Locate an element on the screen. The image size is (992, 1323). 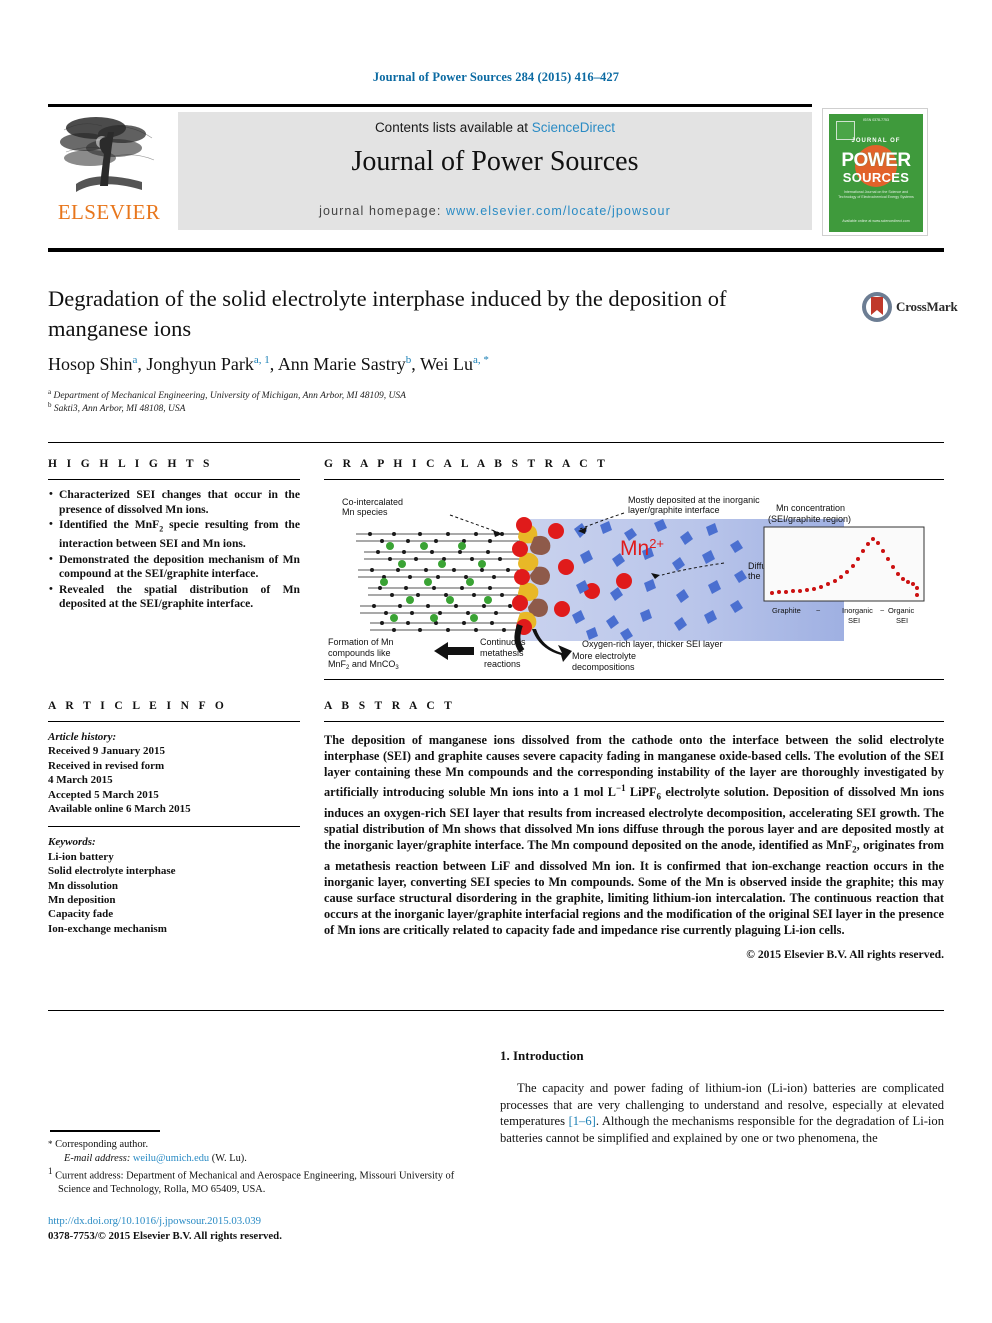
svg-text: Mn species is located at coordinates (365, 512).